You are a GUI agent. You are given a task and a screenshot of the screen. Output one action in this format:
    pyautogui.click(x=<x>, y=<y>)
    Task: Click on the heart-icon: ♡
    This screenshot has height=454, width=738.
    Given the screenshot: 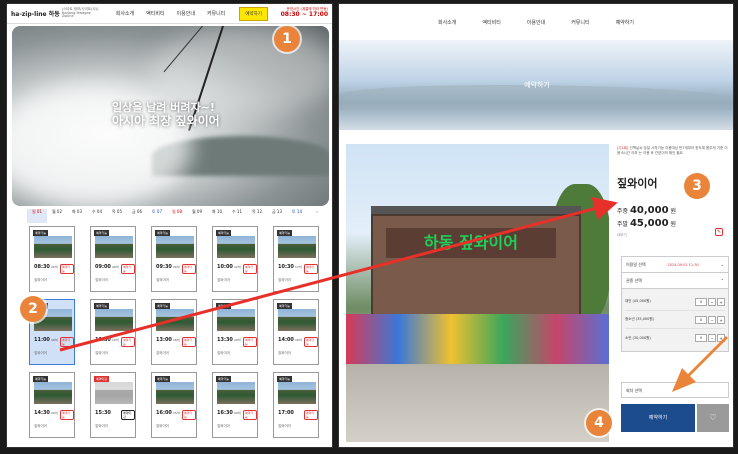 What is the action you would take?
    pyautogui.click(x=713, y=418)
    